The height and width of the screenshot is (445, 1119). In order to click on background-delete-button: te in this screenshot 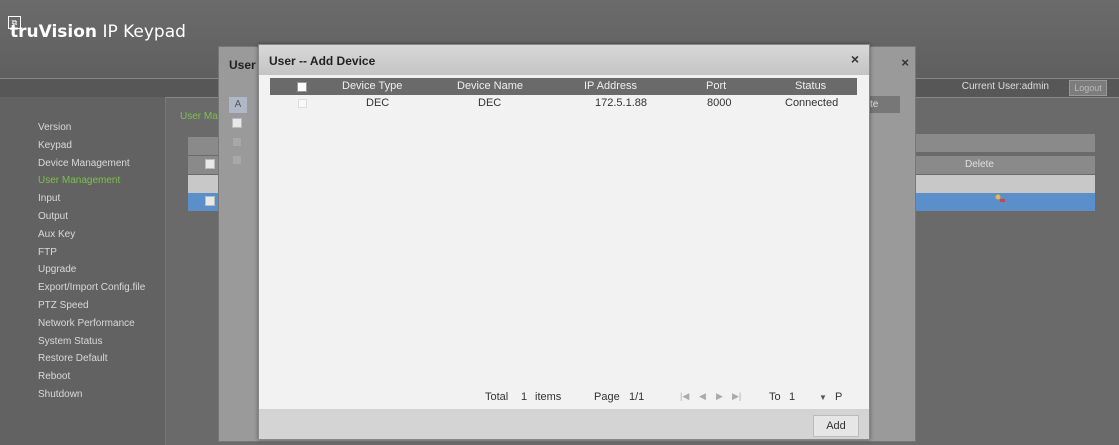, I will do `click(884, 104)`.